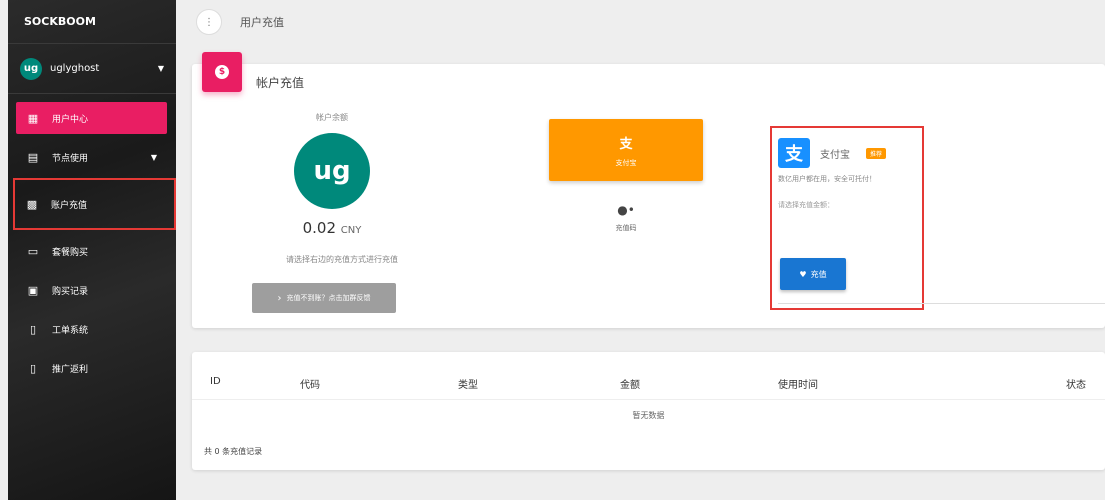 This screenshot has width=1105, height=500. What do you see at coordinates (32, 204) in the screenshot?
I see `widgets-icon: ▩` at bounding box center [32, 204].